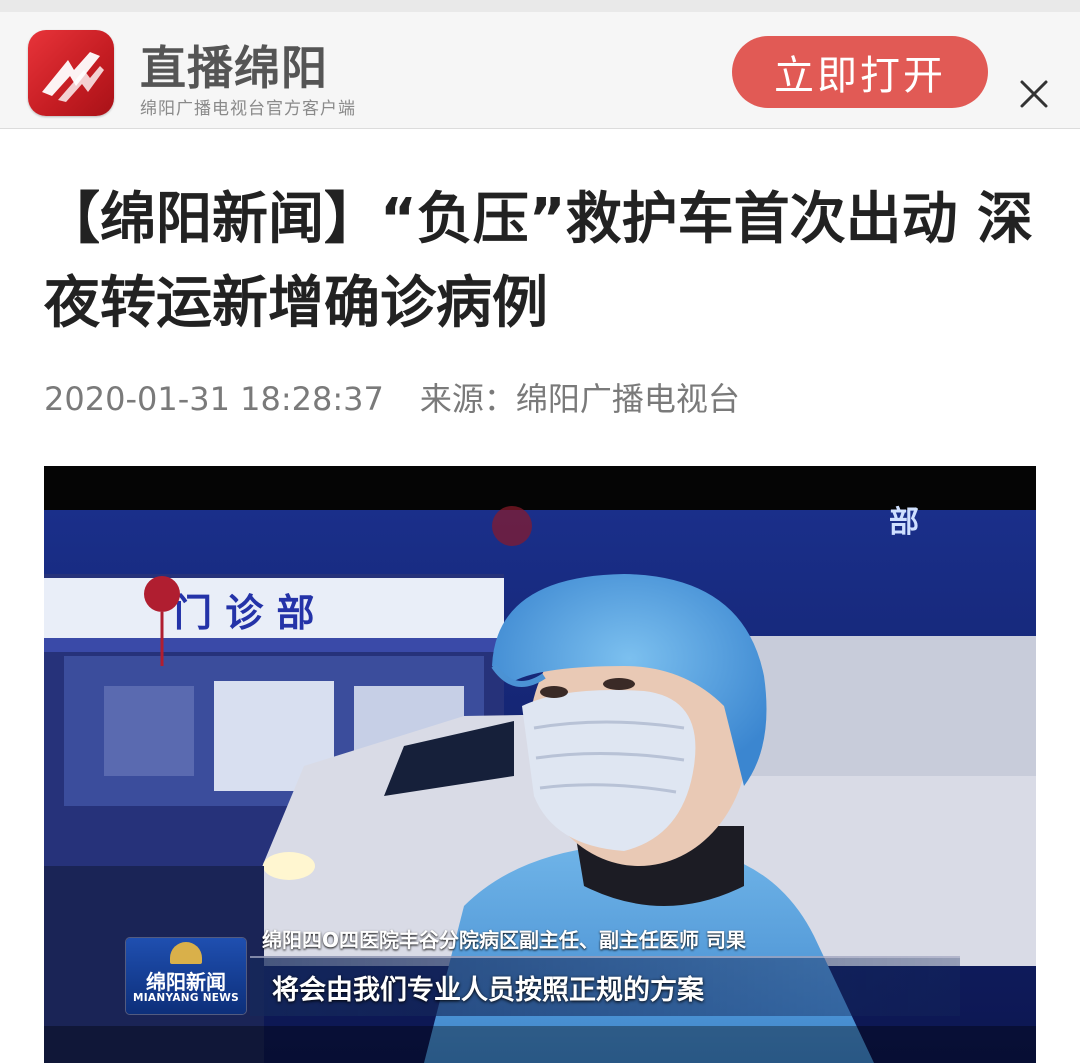  I want to click on tv-tower-icon, so click(186, 953).